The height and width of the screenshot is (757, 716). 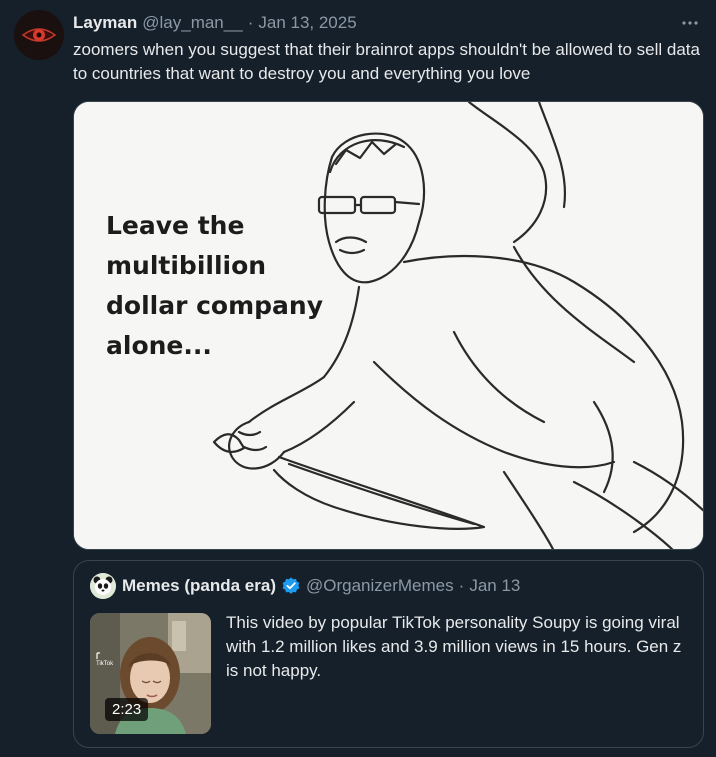 I want to click on tweet-date: Jan 13, 2025, so click(x=307, y=23).